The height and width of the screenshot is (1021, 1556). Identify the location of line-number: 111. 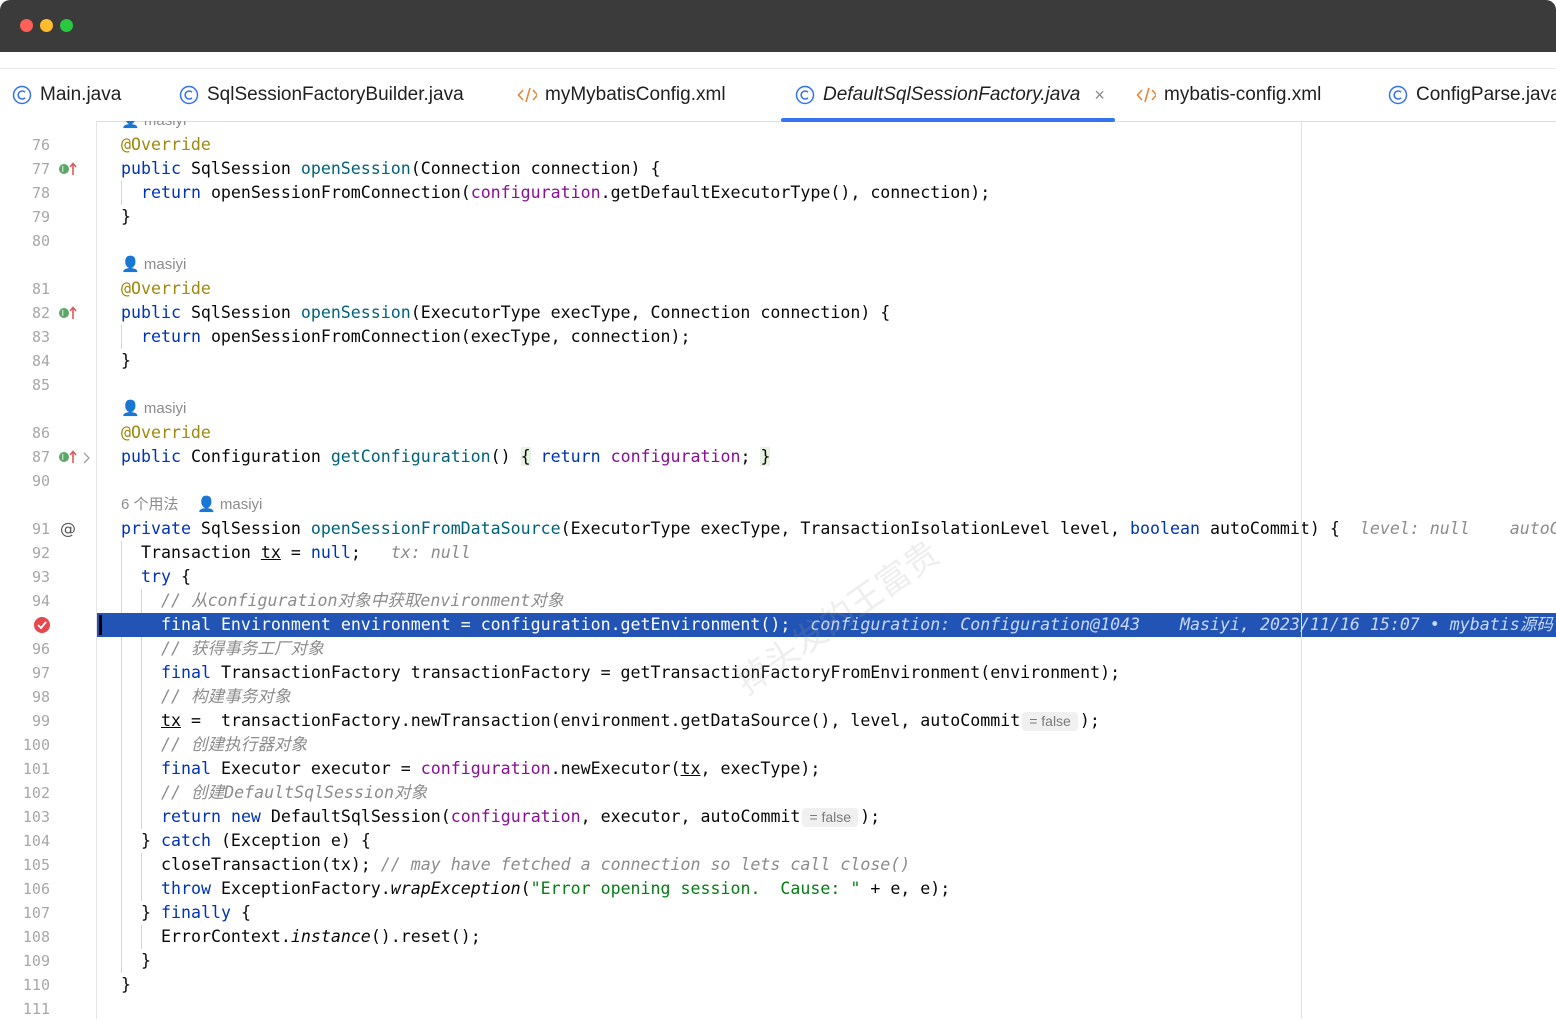
(36, 1009).